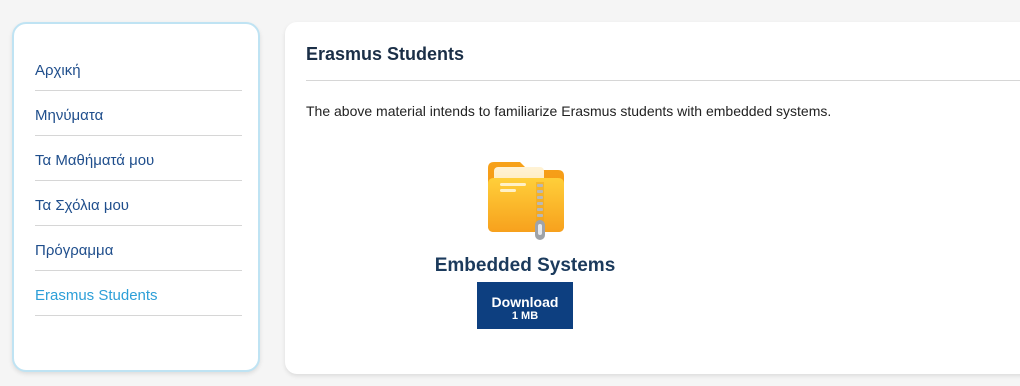 The image size is (1020, 386). Describe the element at coordinates (95, 160) in the screenshot. I see `sidebar-item-label: Τα Μαθήματά μου` at that location.